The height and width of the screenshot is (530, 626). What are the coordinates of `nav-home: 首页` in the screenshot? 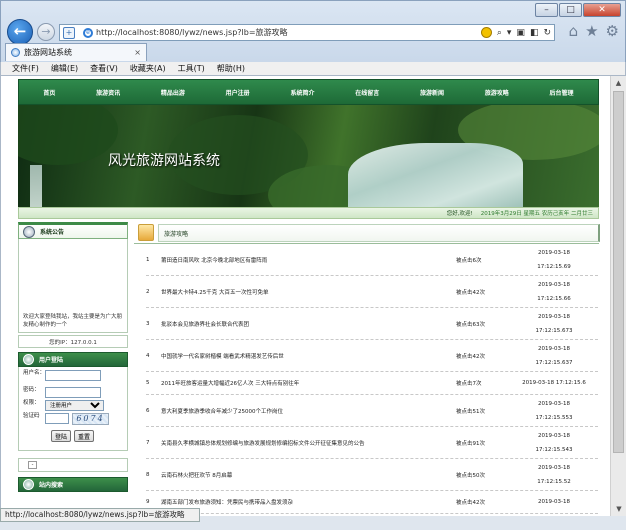 It's located at (49, 92).